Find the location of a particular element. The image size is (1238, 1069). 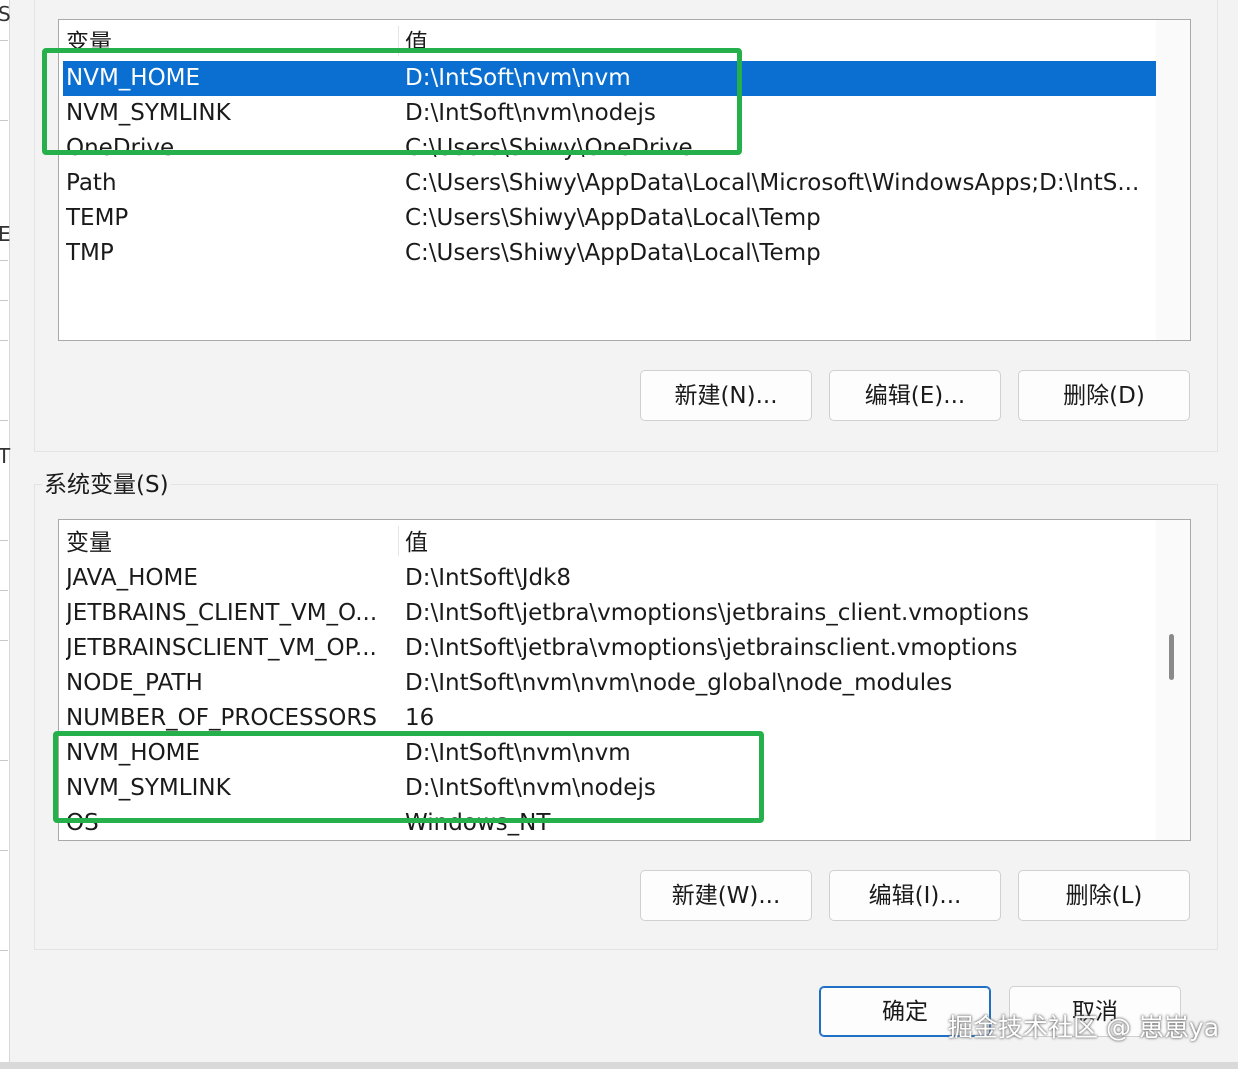

list-row: JAVA_HOME D:\IntSoft\Jdk8 is located at coordinates (607, 578).